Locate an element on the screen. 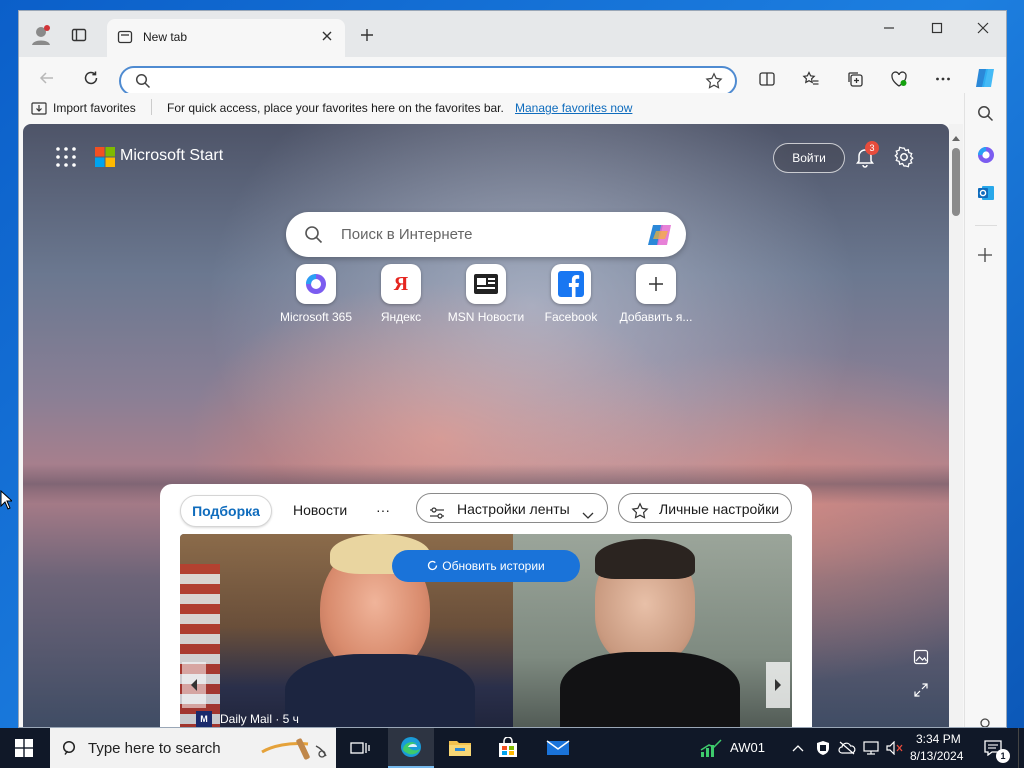  stock-ticker-label: AW01 is located at coordinates (747, 747).